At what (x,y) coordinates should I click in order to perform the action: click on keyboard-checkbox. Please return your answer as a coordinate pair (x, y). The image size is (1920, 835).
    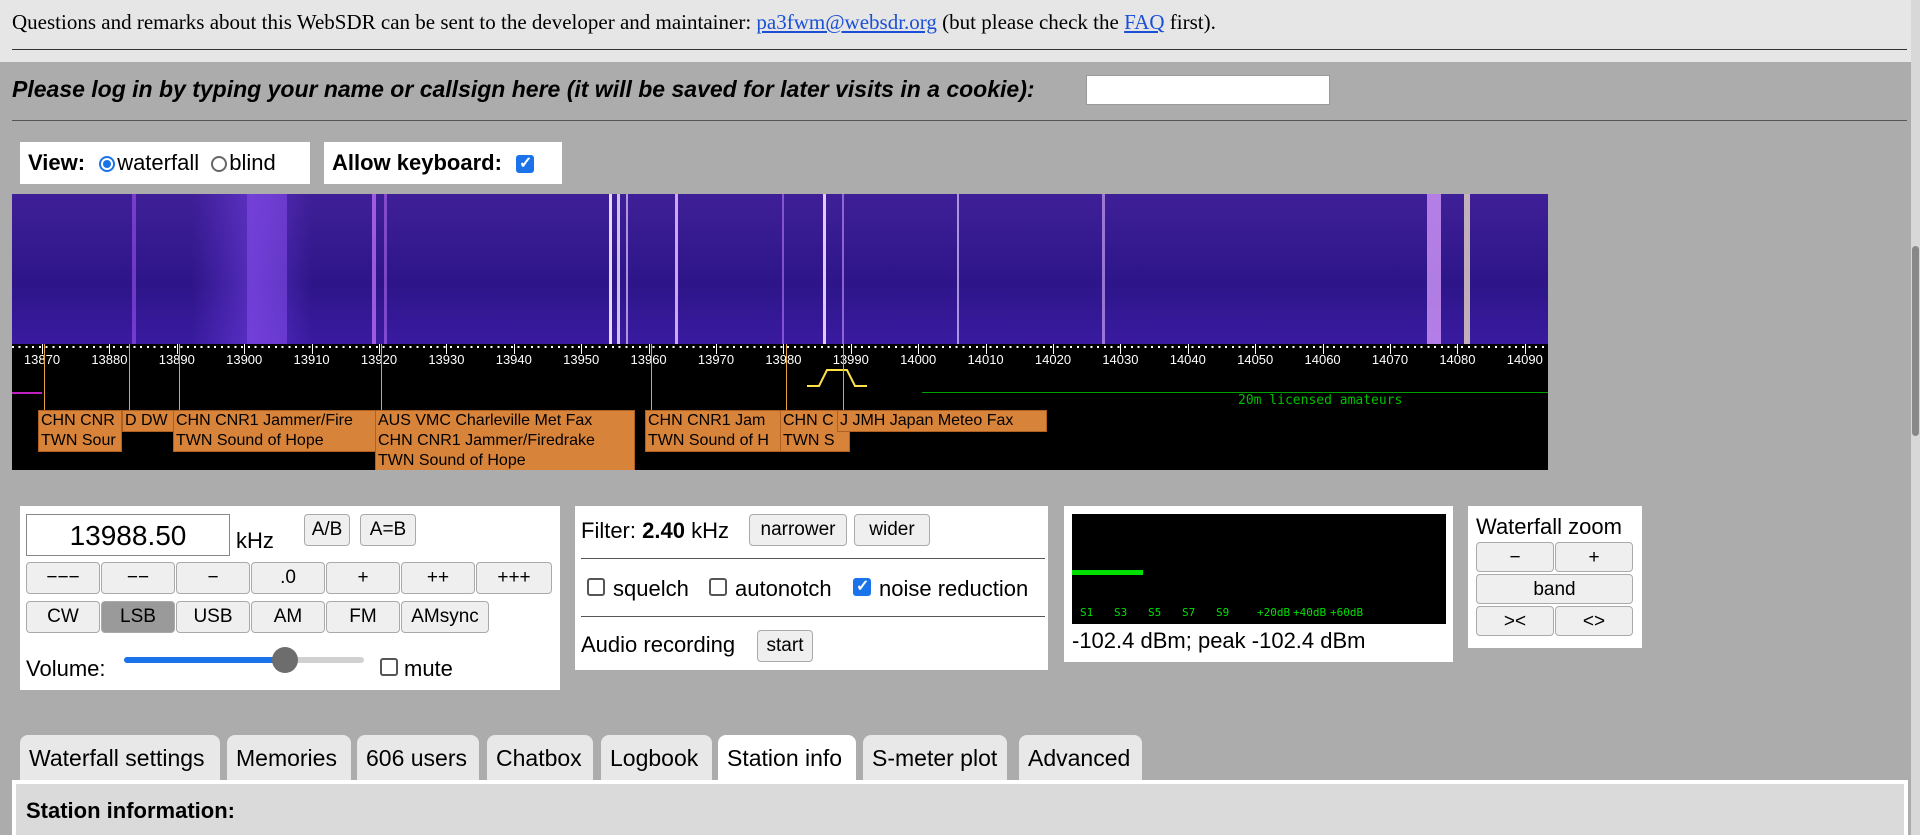
    Looking at the image, I should click on (525, 163).